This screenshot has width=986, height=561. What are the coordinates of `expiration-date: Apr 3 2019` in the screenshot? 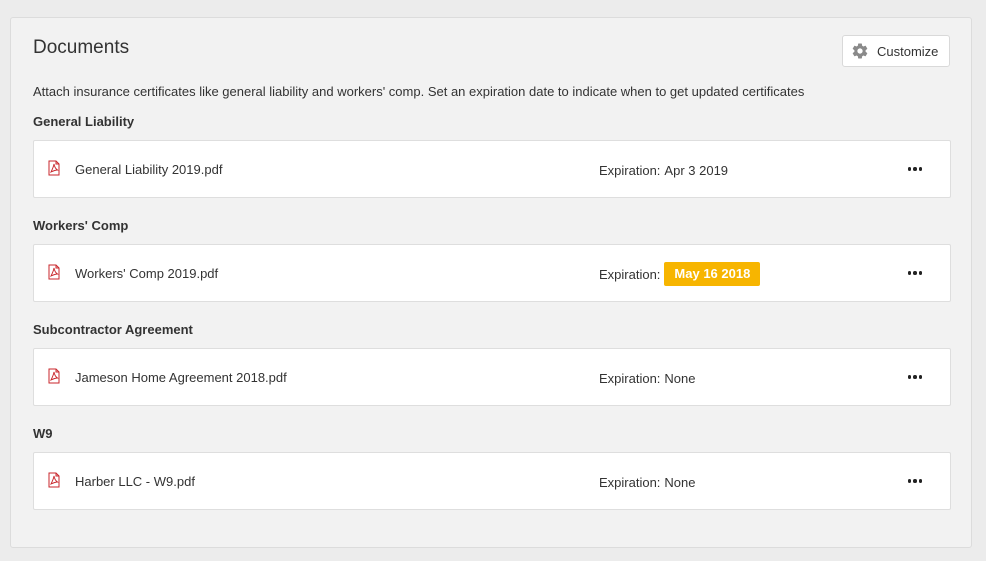 It's located at (696, 170).